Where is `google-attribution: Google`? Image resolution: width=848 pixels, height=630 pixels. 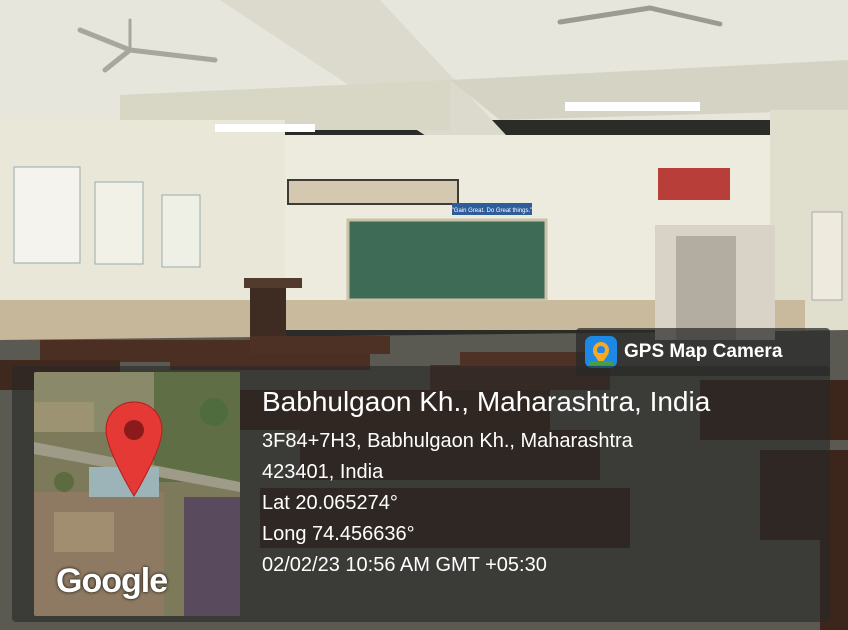
google-attribution: Google is located at coordinates (112, 581).